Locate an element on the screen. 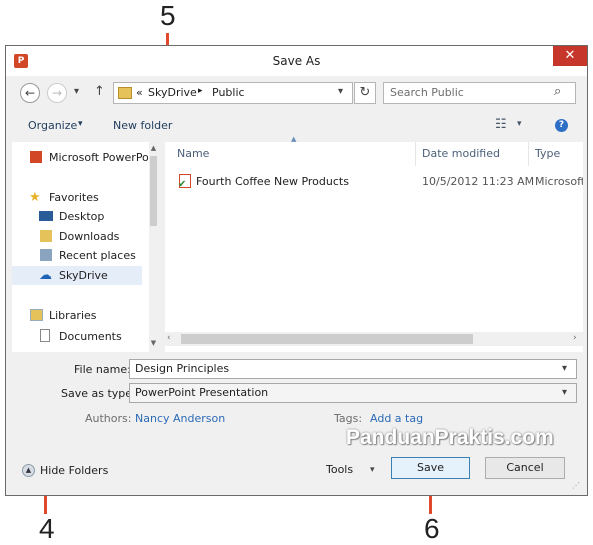 Image resolution: width=593 pixels, height=545 pixels. downloads-icon is located at coordinates (46, 236).